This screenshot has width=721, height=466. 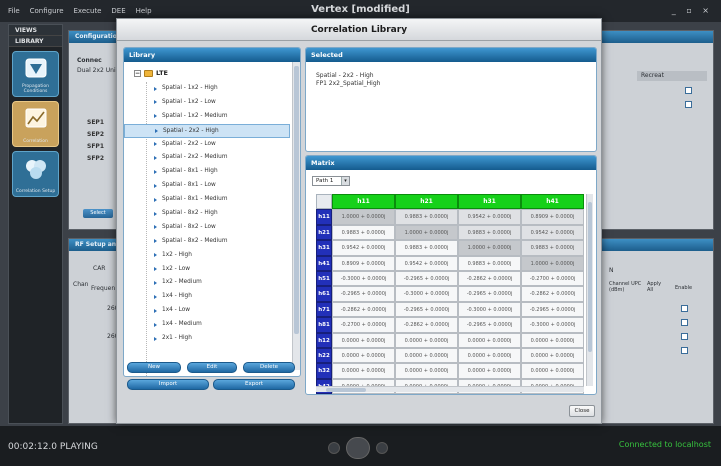 I want to click on tree-item: Spatial - 1x2 - Low, so click(x=207, y=103).